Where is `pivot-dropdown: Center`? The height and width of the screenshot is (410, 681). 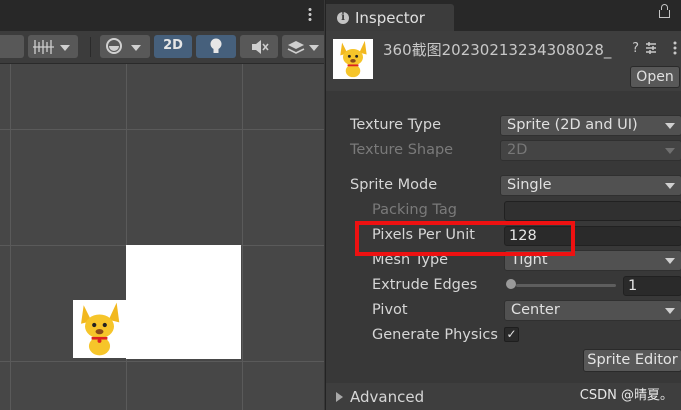 pivot-dropdown: Center is located at coordinates (592, 310).